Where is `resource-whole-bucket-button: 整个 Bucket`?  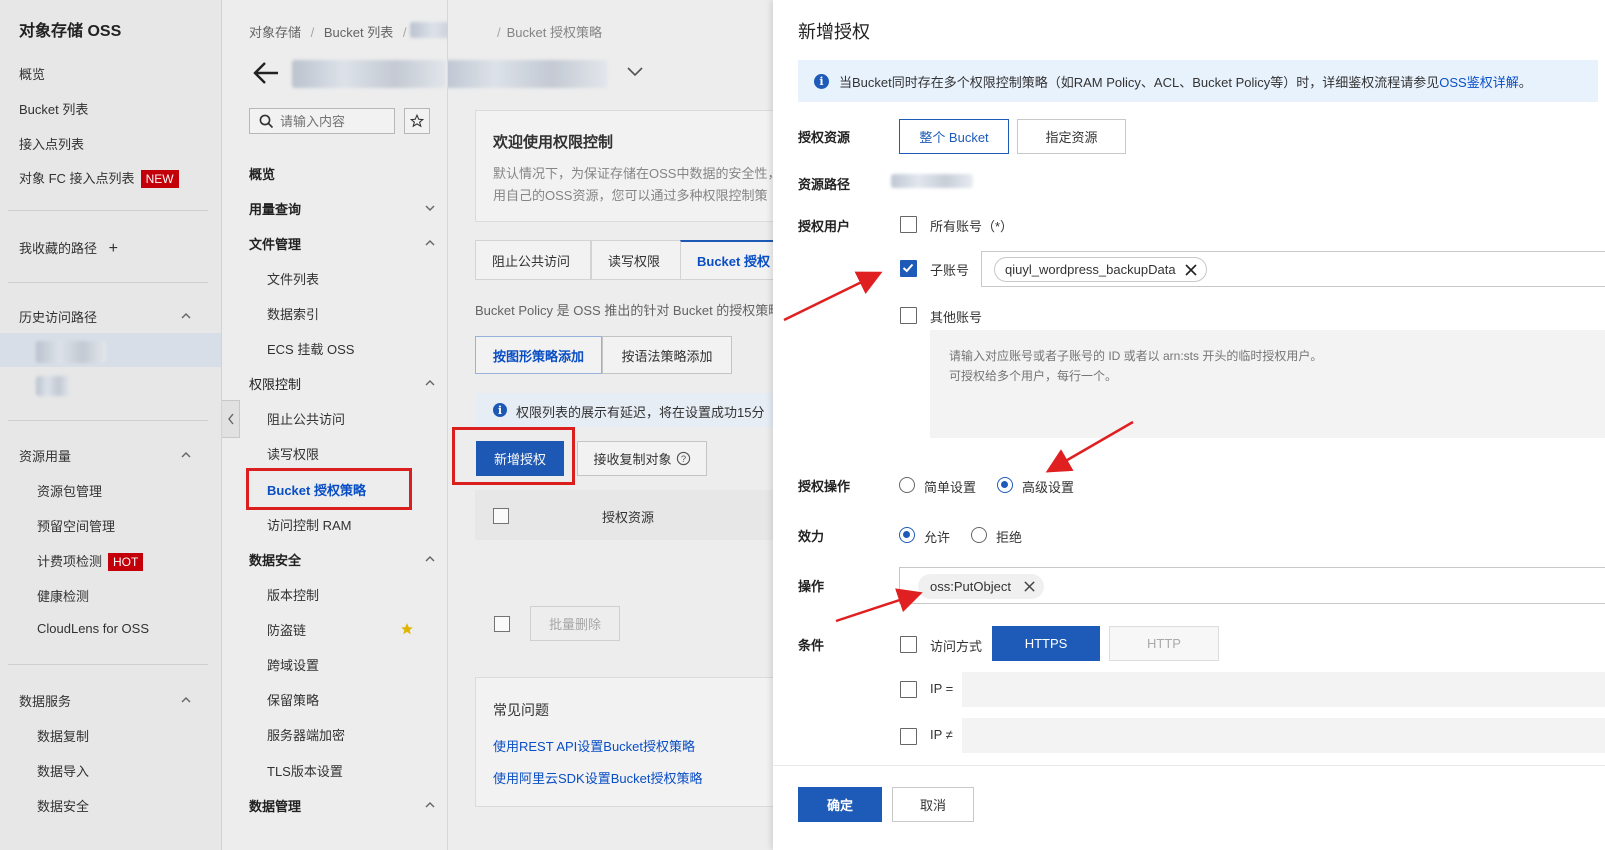
resource-whole-bucket-button: 整个 Bucket is located at coordinates (954, 136).